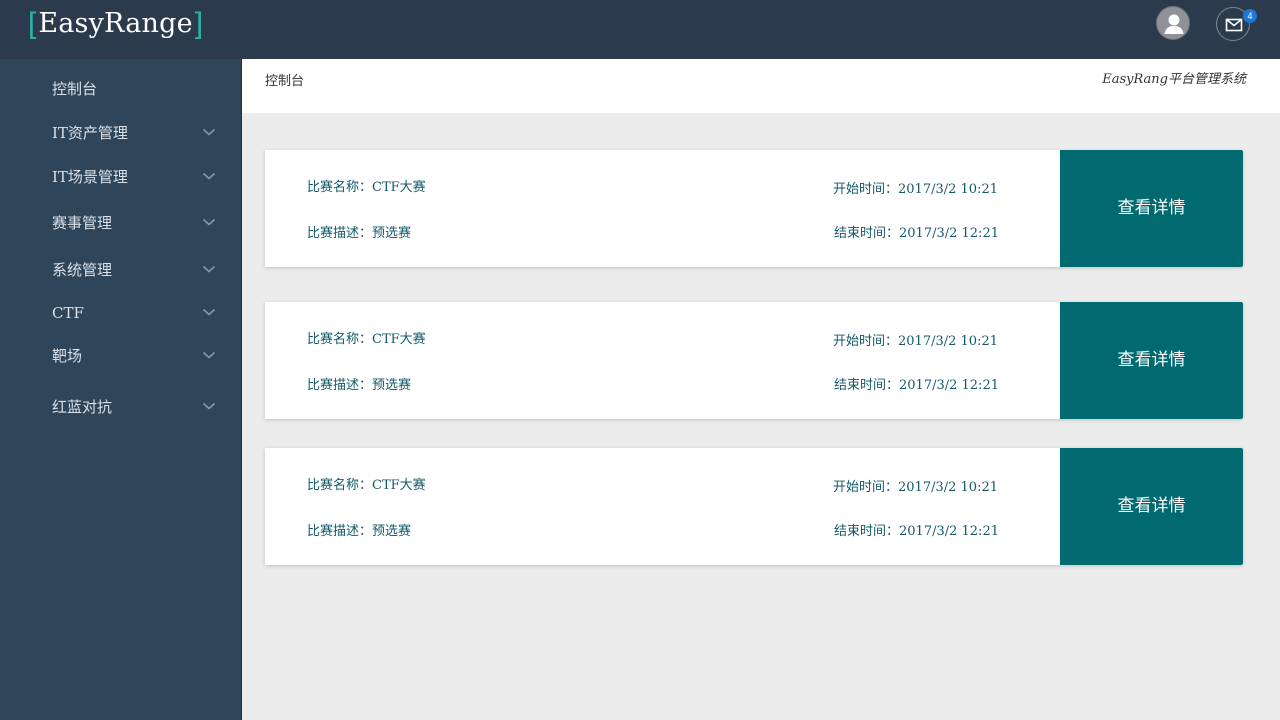 The width and height of the screenshot is (1280, 720). I want to click on sidebar-item-it-scenes: IT场景管理, so click(120, 177).